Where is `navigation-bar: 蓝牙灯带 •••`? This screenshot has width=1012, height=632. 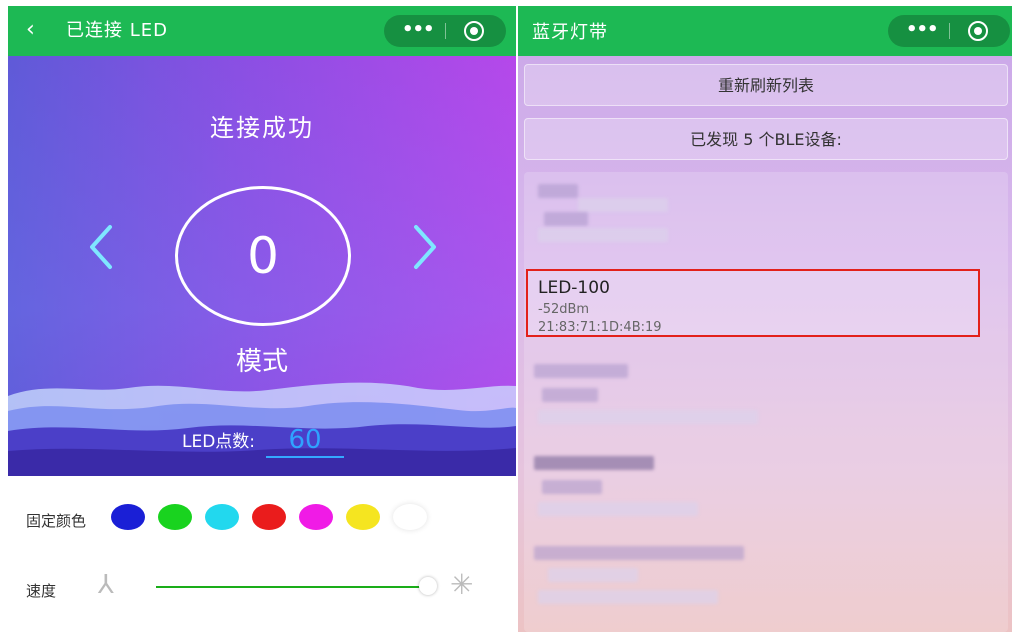 navigation-bar: 蓝牙灯带 ••• is located at coordinates (765, 31).